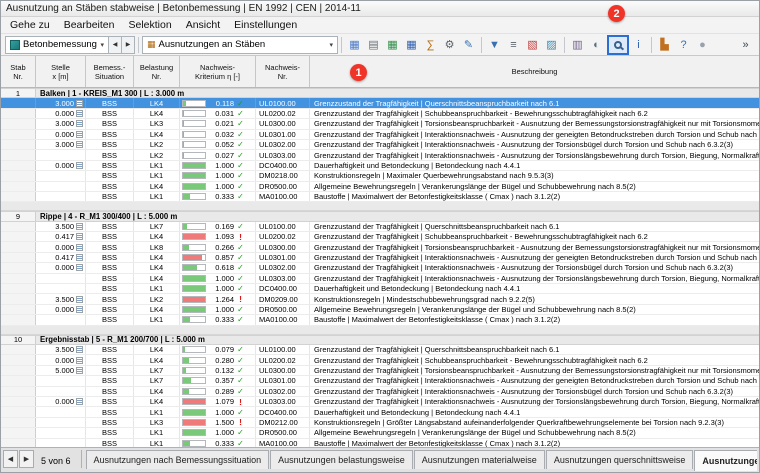  Describe the element at coordinates (341, 459) in the screenshot. I see `tab-ausnutzungen-belastungsweise: Ausnutzungen belastungsweise` at that location.